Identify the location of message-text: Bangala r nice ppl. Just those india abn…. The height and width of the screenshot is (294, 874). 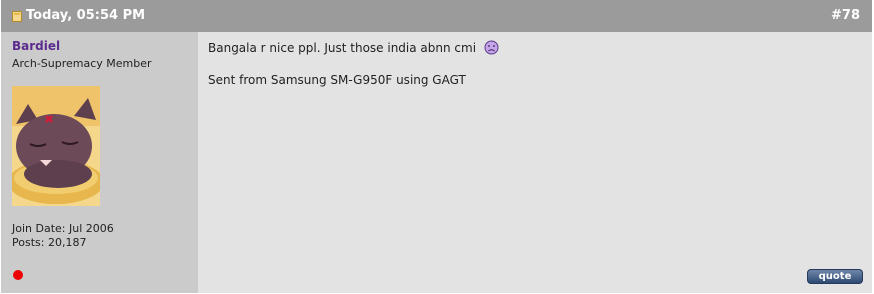
(342, 48).